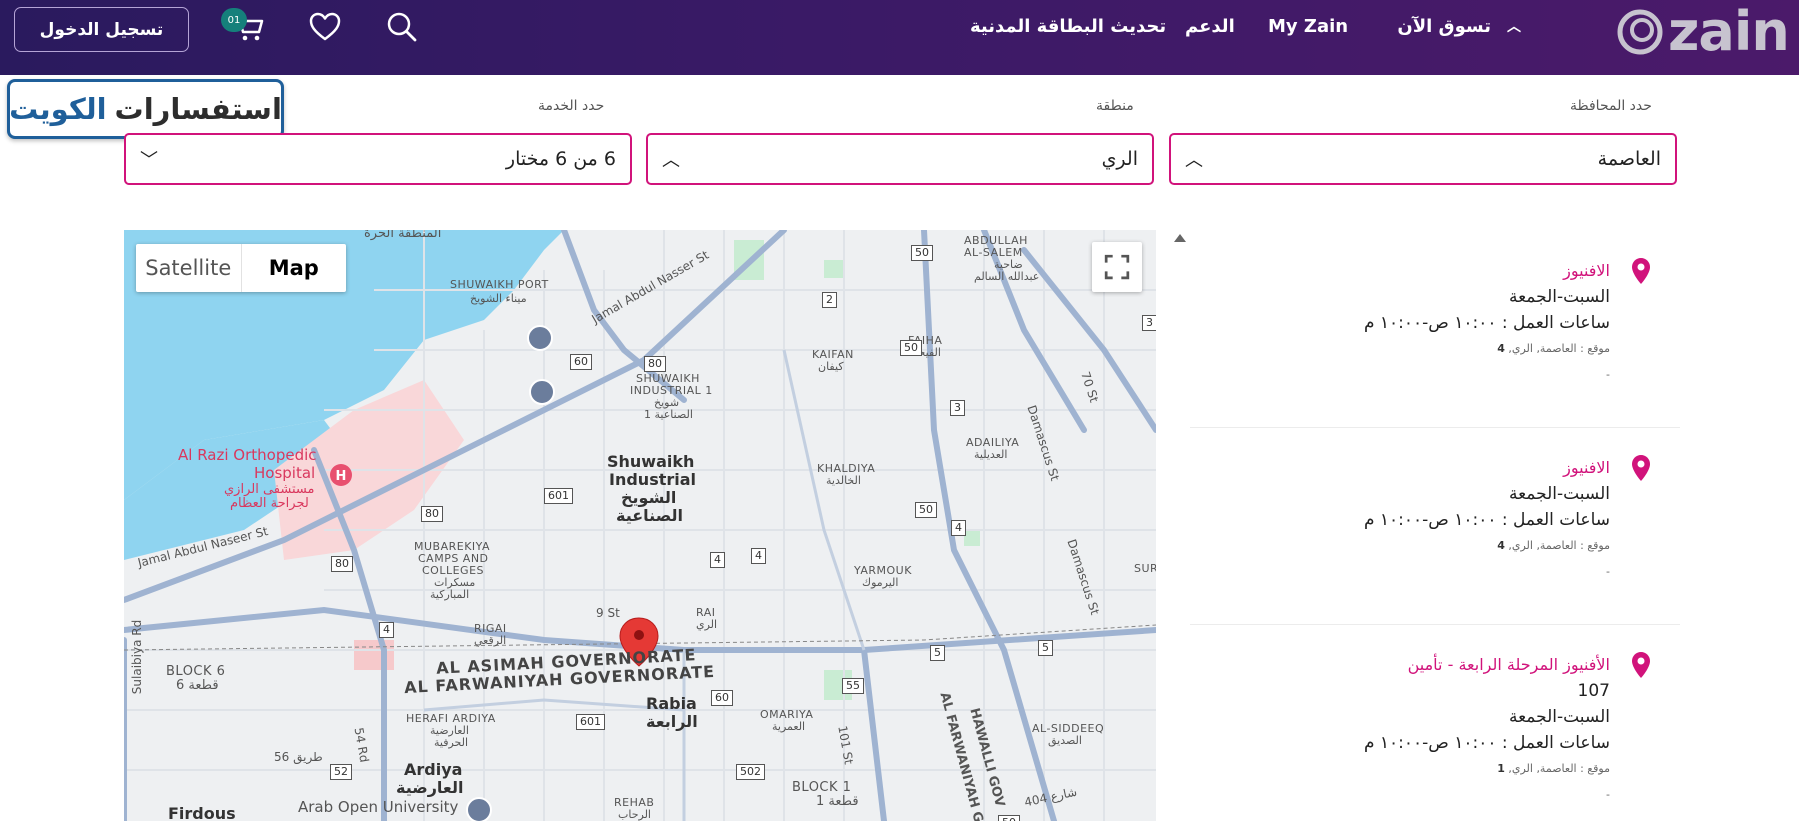 The height and width of the screenshot is (821, 1799). What do you see at coordinates (247, 455) in the screenshot?
I see `map-label-hospital: Al Razi Orthopedic` at bounding box center [247, 455].